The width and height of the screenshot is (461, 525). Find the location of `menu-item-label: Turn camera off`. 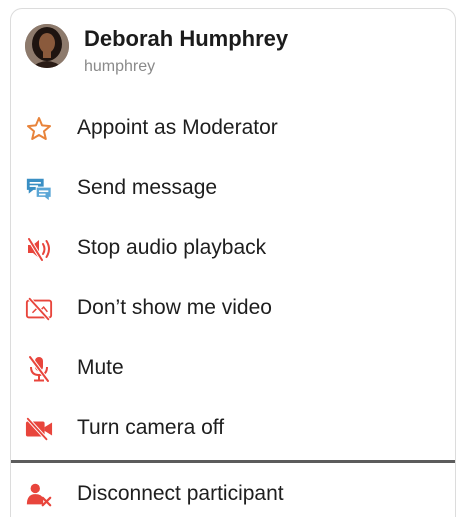

menu-item-label: Turn camera off is located at coordinates (151, 427).